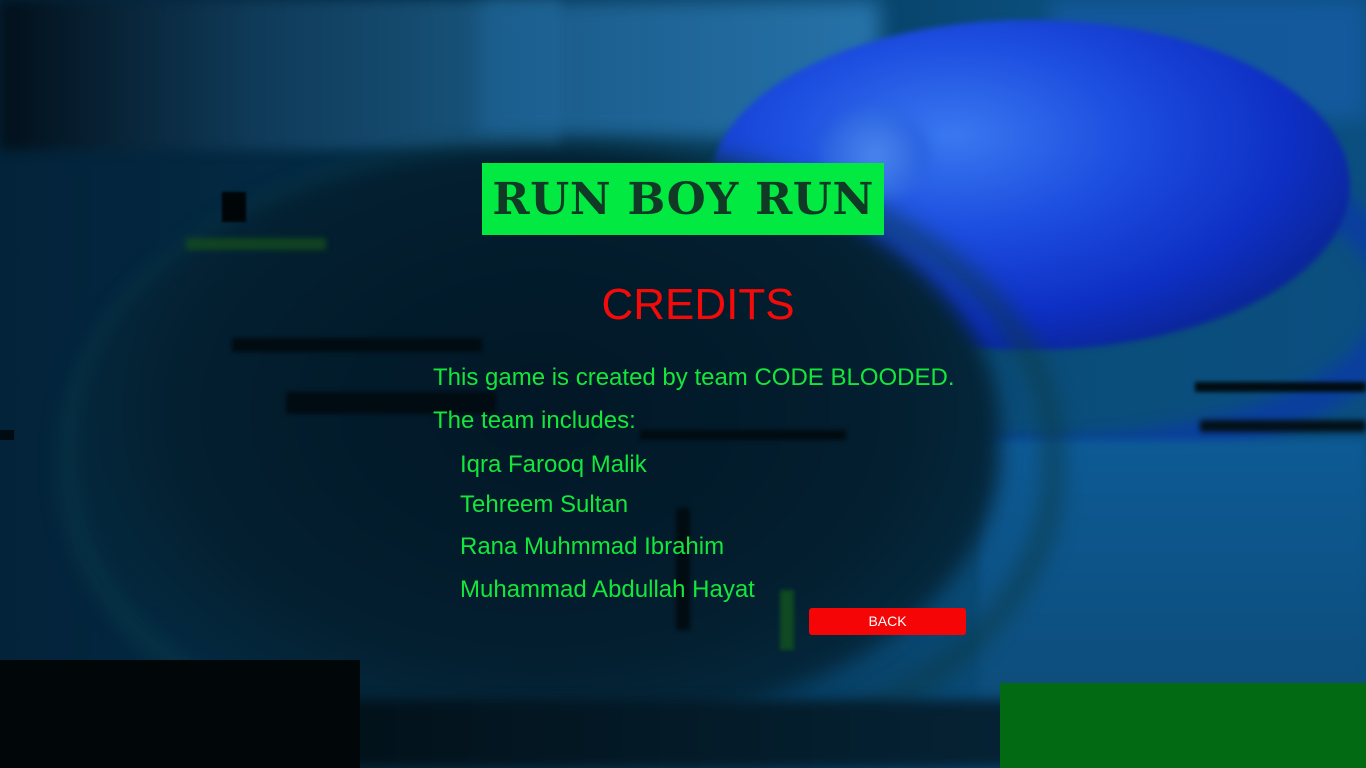 This screenshot has height=768, width=1366. What do you see at coordinates (1173, 570) in the screenshot?
I see `background-right-block` at bounding box center [1173, 570].